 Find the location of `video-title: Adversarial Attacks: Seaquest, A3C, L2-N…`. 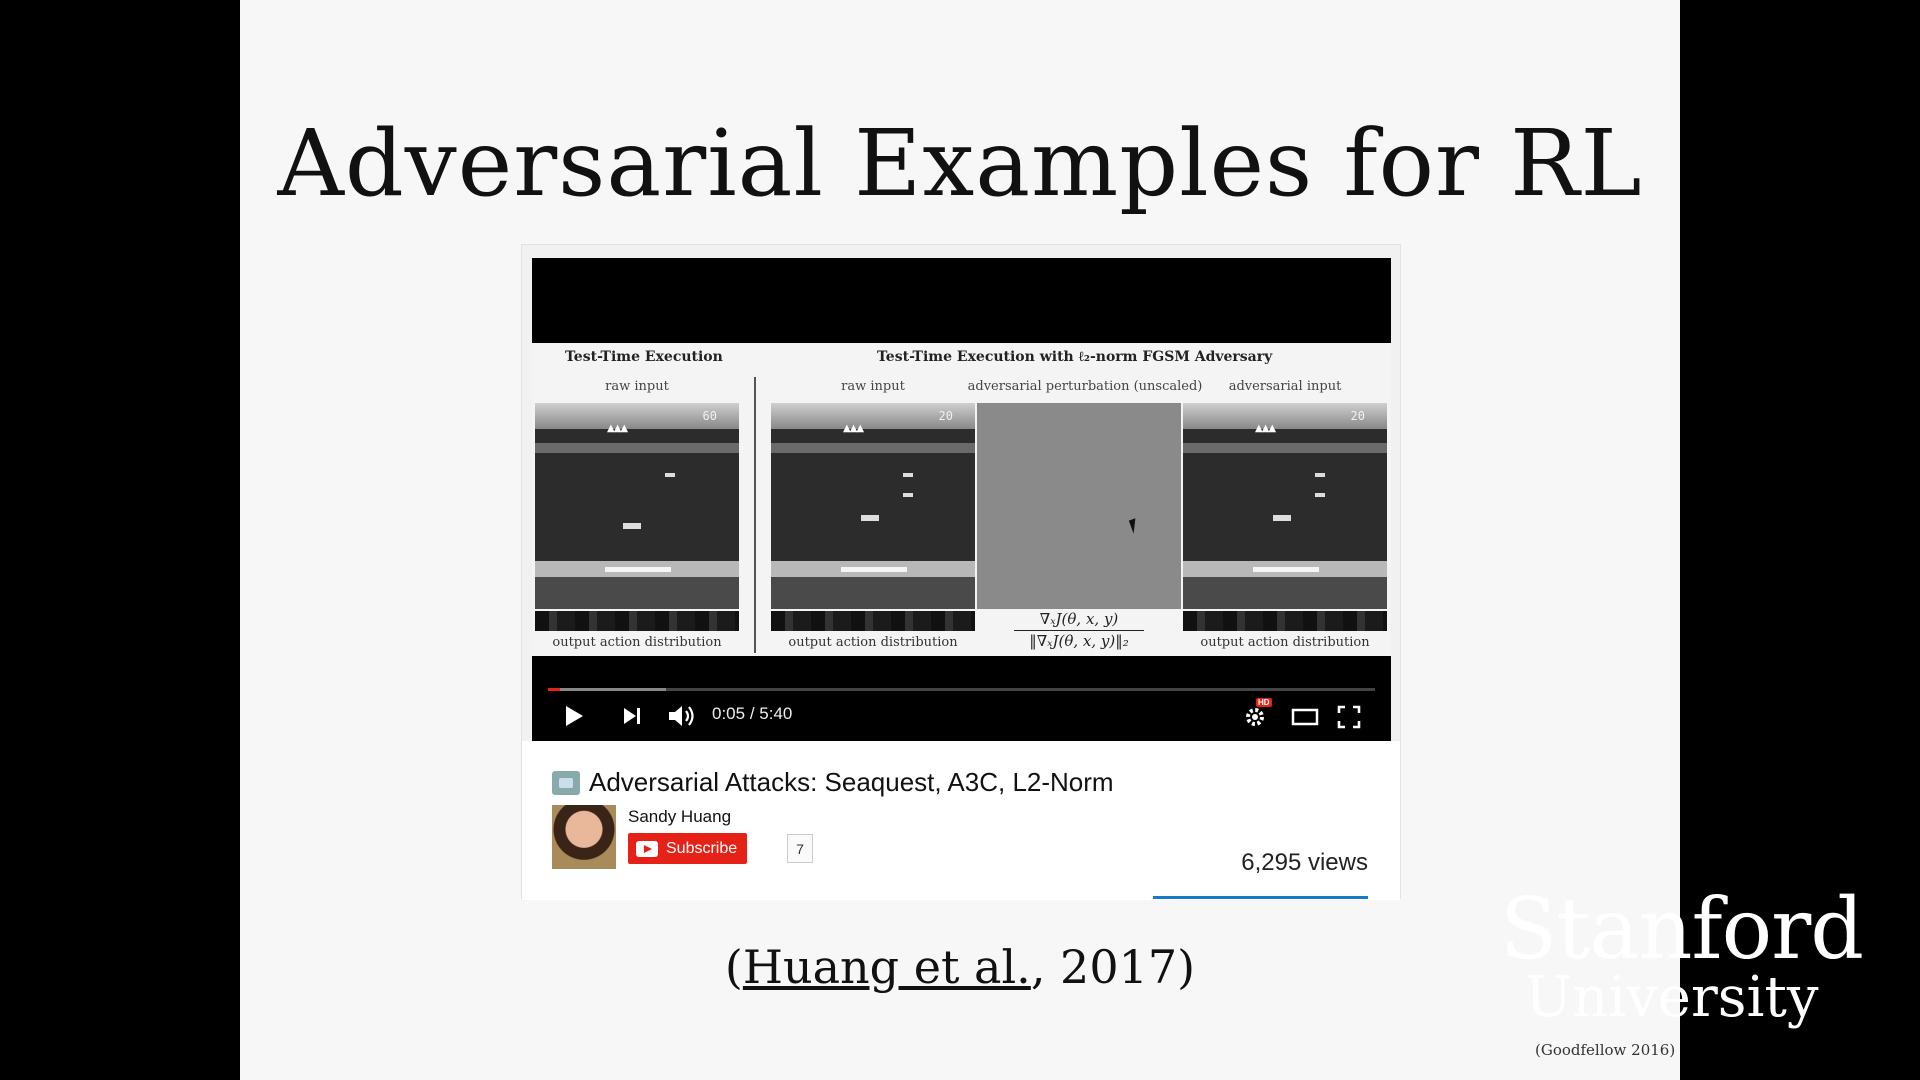

video-title: Adversarial Attacks: Seaquest, A3C, L2-N… is located at coordinates (851, 782).